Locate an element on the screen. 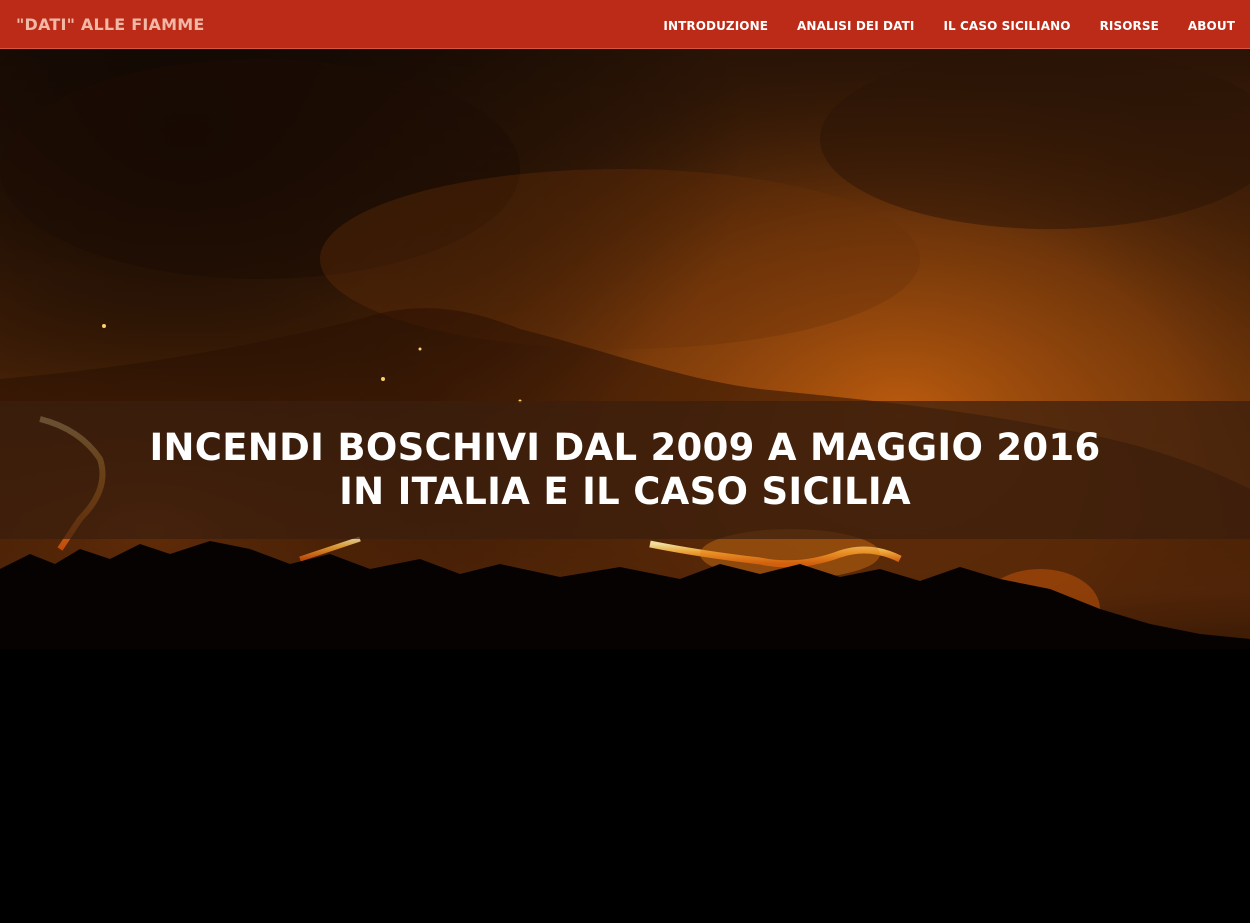 The height and width of the screenshot is (923, 1250). nav-link-il-caso-siciliano: IL CASO SICILIANO is located at coordinates (1006, 26).